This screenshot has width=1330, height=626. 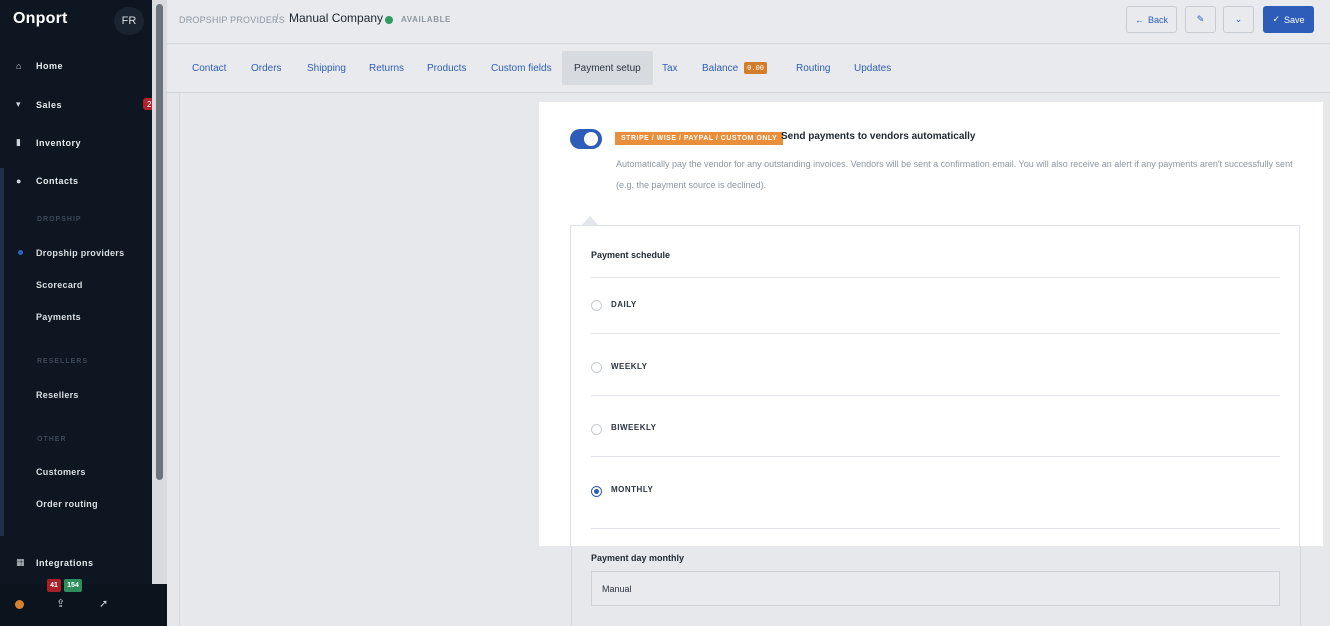 I want to click on sales-badge: 2, so click(x=147, y=104).